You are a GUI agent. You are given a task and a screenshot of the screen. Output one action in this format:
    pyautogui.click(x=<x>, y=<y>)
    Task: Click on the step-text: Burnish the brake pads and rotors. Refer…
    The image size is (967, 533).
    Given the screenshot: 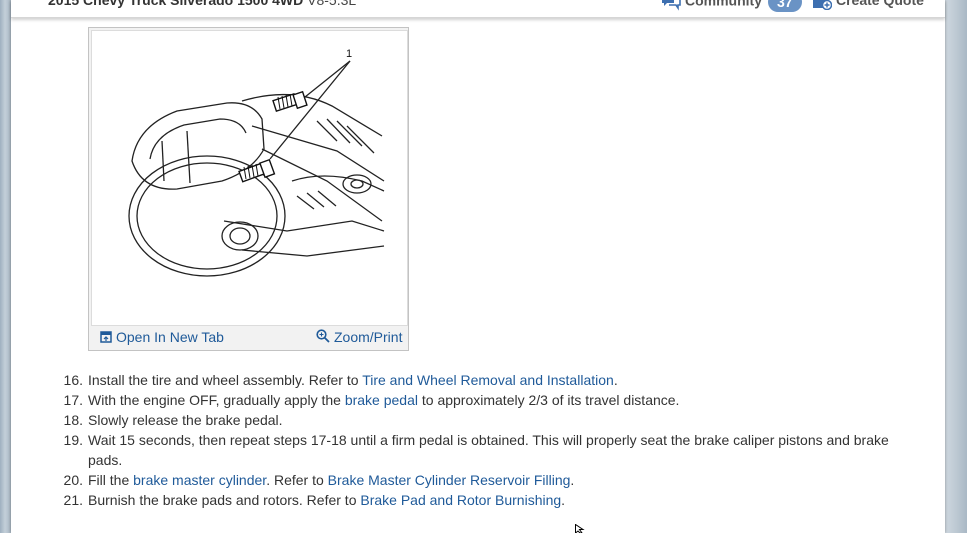 What is the action you would take?
    pyautogui.click(x=224, y=500)
    